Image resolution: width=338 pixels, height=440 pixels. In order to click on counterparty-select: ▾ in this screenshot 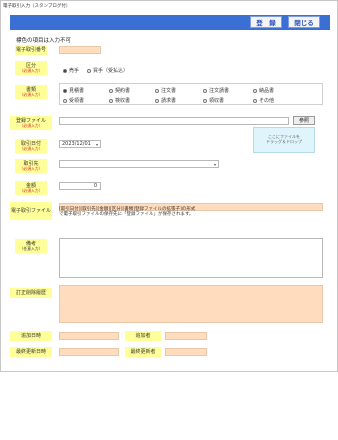, I will do `click(139, 164)`.